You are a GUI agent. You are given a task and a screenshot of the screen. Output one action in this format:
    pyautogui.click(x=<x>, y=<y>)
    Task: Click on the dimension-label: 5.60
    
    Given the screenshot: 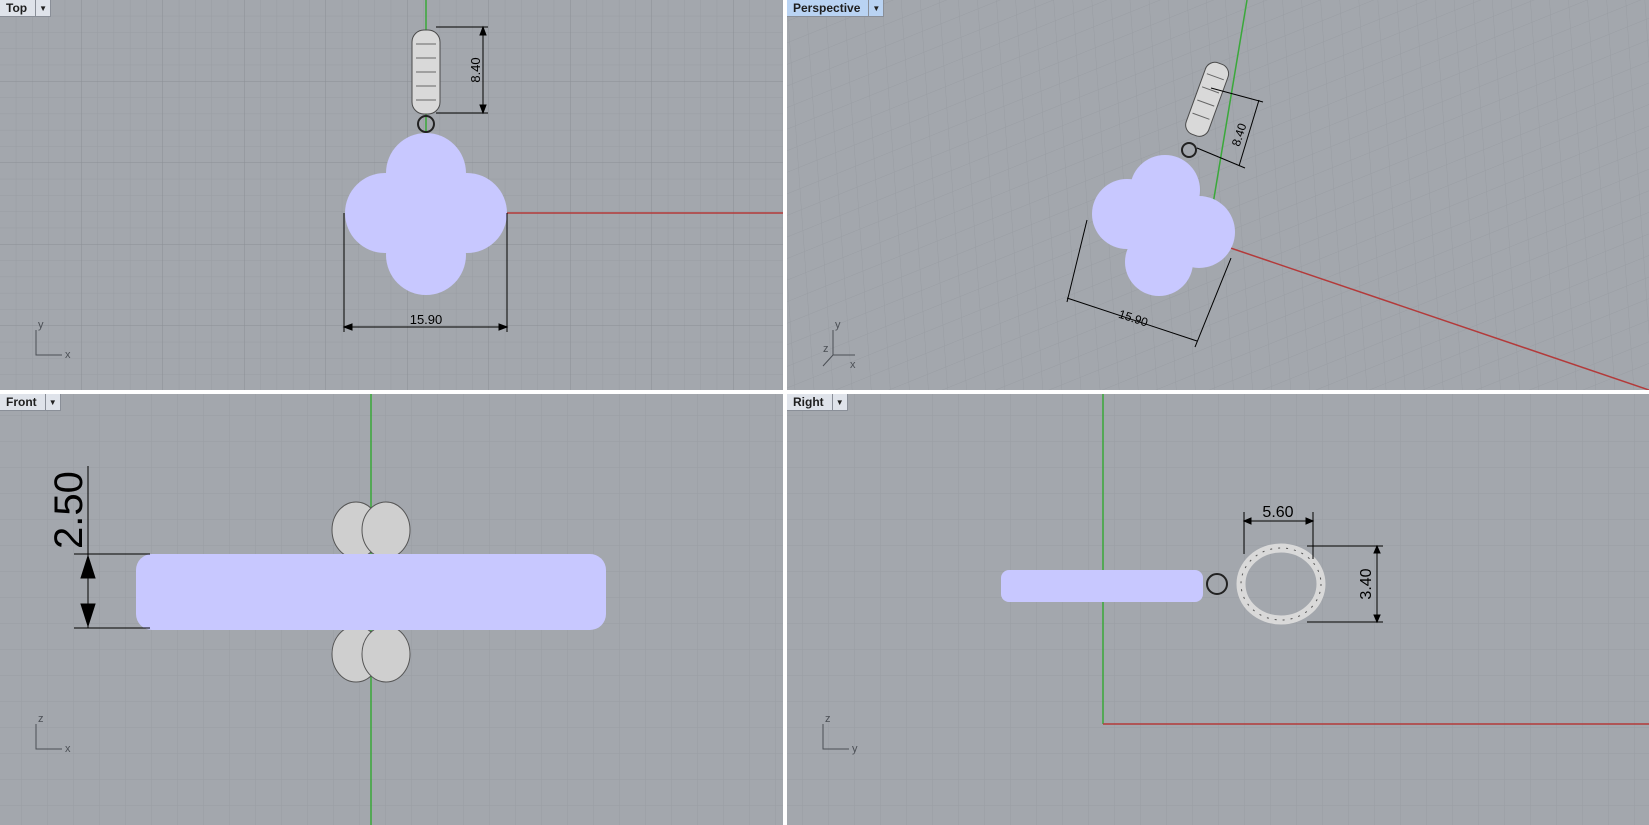 What is the action you would take?
    pyautogui.click(x=1277, y=512)
    